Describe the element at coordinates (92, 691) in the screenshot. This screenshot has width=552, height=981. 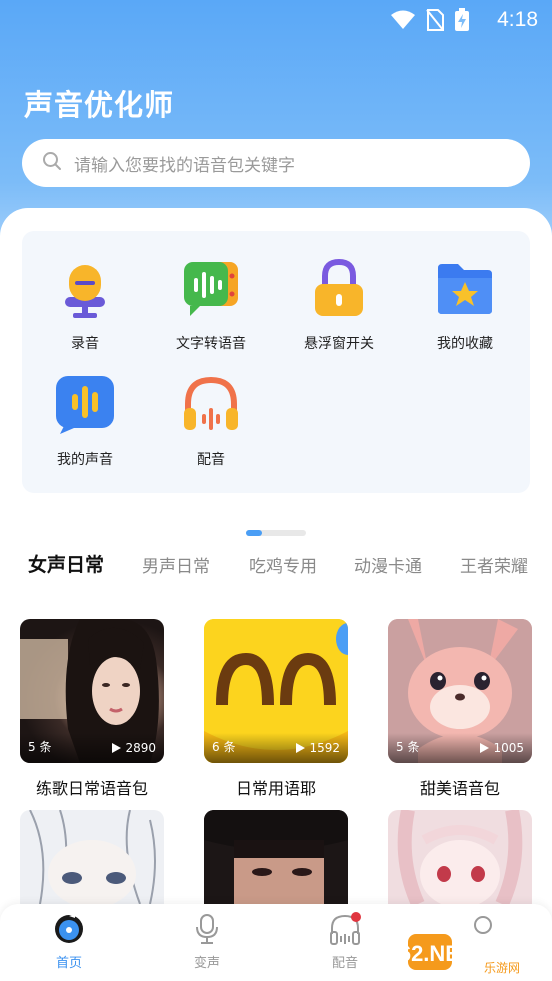
I see `voice-pack-thumbnail: 5 条 2890` at that location.